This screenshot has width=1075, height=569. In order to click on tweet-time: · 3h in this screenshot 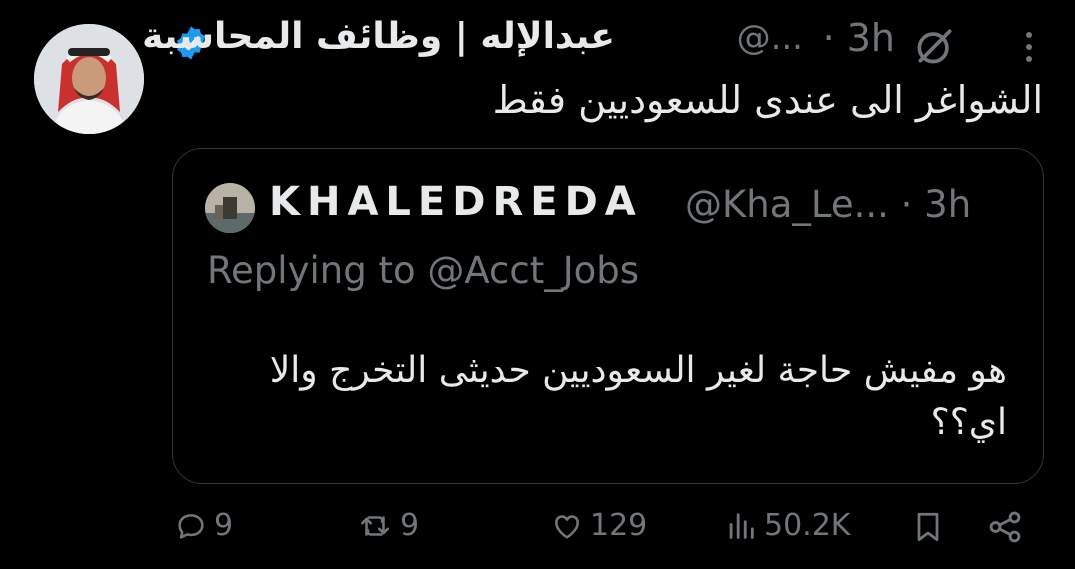, I will do `click(859, 38)`.